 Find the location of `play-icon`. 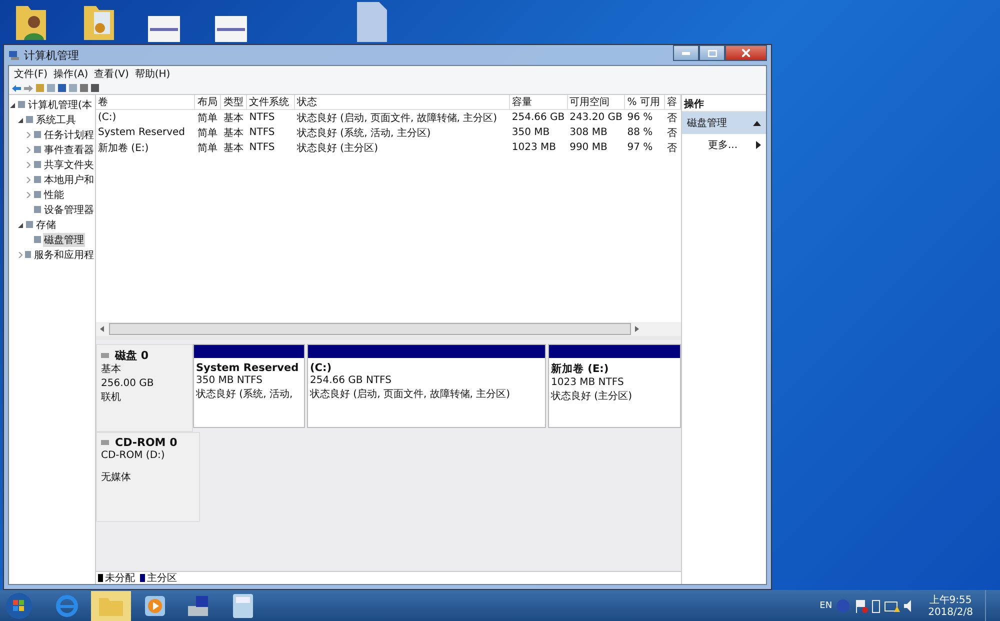

play-icon is located at coordinates (155, 605).